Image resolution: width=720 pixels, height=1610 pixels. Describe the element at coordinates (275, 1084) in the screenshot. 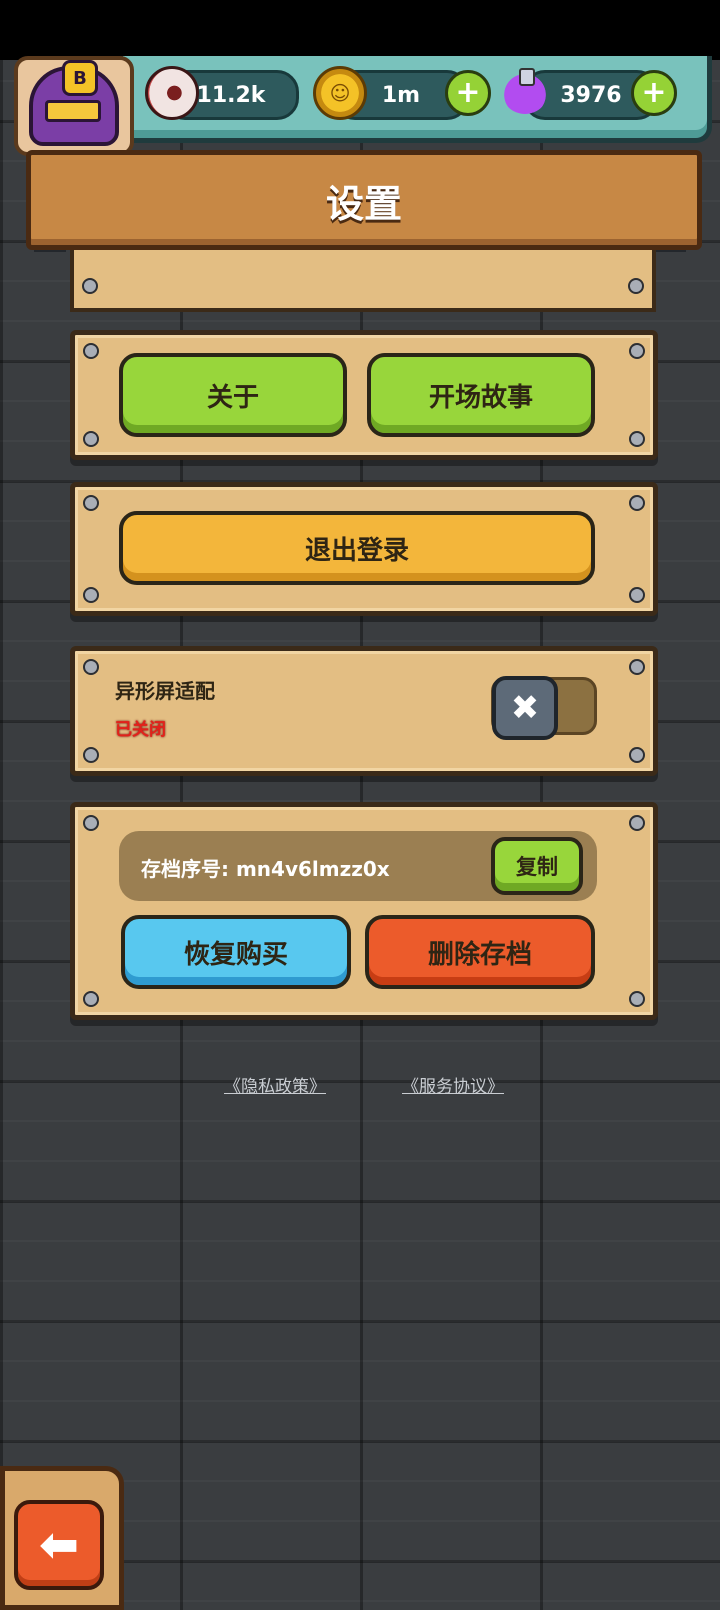

I see `privacy-policy-link: 《隐私政策》` at that location.